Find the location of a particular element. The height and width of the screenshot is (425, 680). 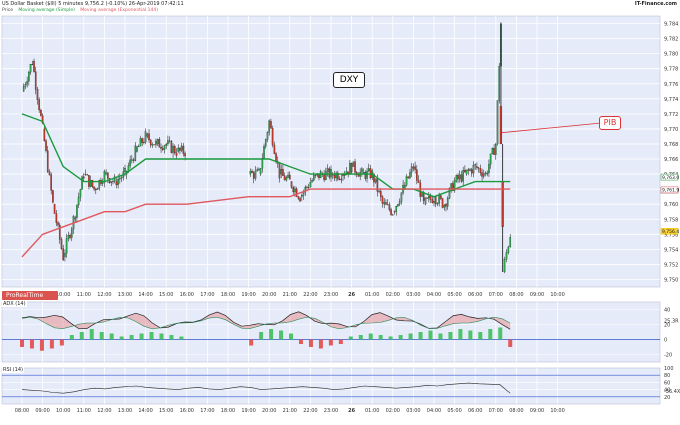

x-tick-label-bottom: 01:00 is located at coordinates (372, 411).